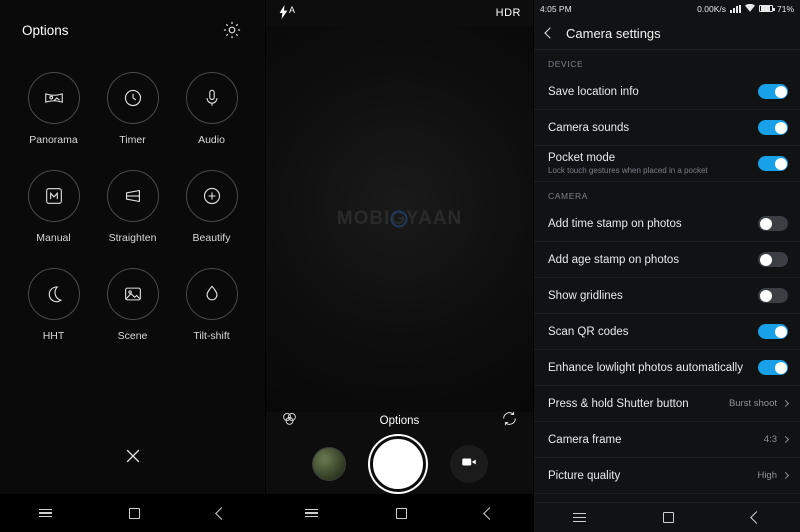 Image resolution: width=800 pixels, height=532 pixels. I want to click on last-photo-thumbnail, so click(328, 464).